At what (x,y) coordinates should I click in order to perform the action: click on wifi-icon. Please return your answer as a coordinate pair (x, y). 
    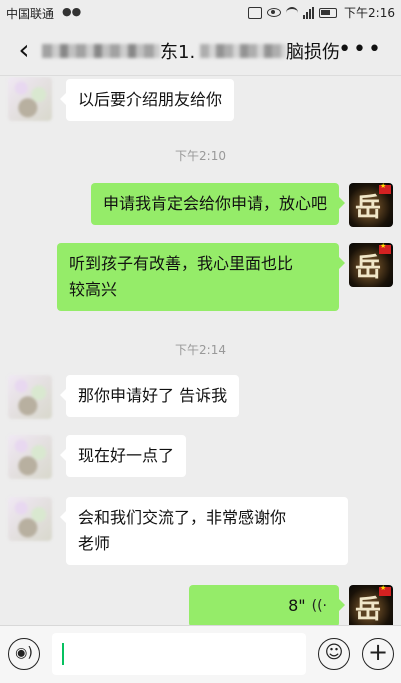
    Looking at the image, I should click on (292, 12).